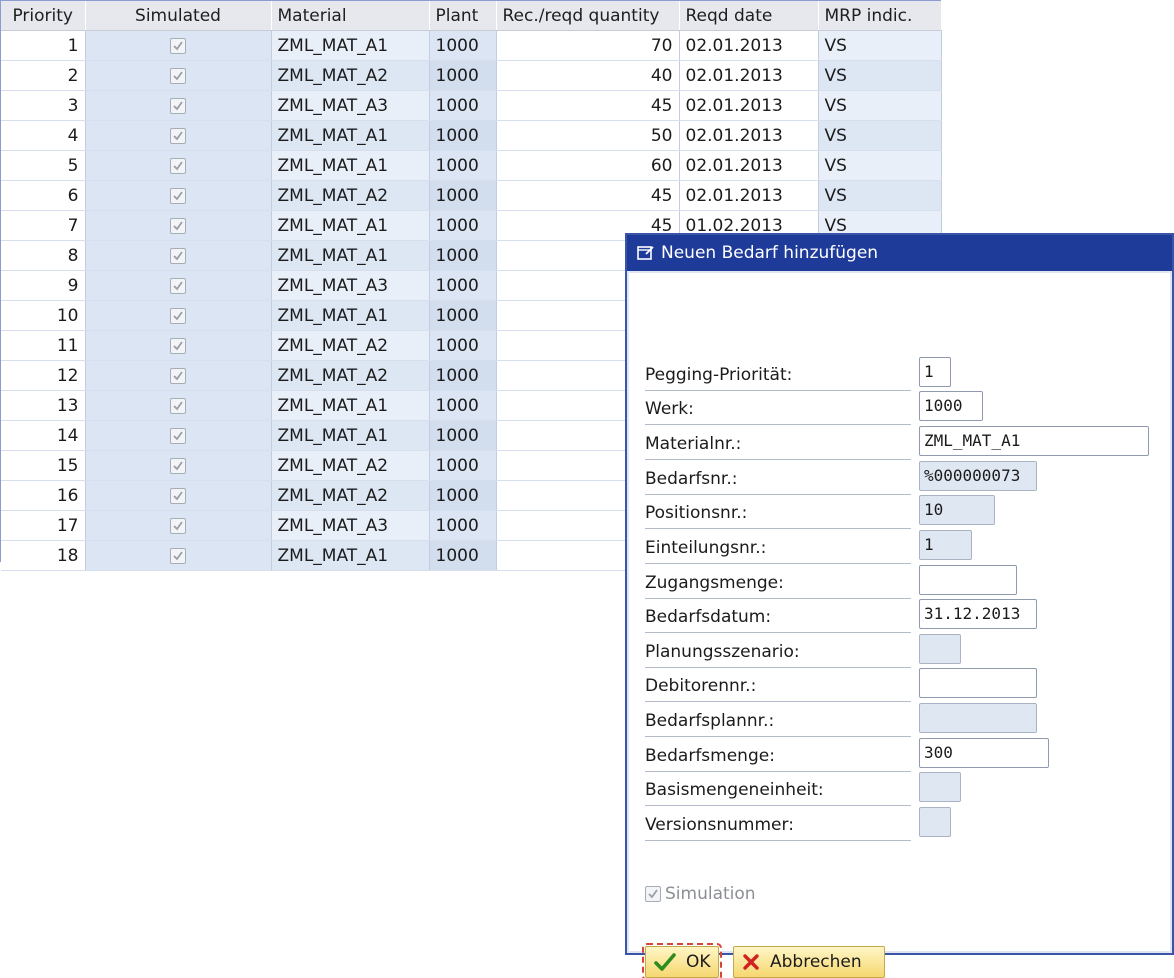 This screenshot has width=1174, height=978. What do you see at coordinates (178, 16) in the screenshot?
I see `column-header-simulated: Simulated` at bounding box center [178, 16].